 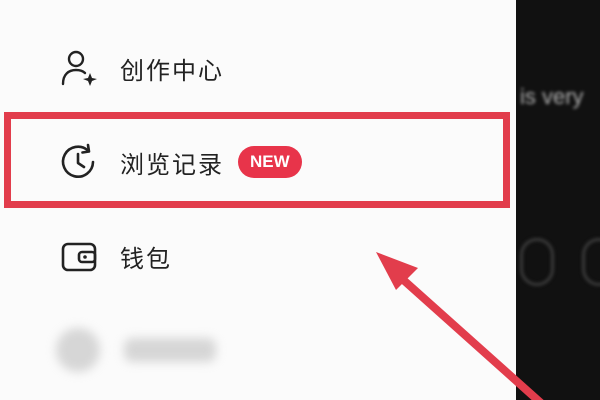 I want to click on arrow-shaft, so click(x=465, y=332).